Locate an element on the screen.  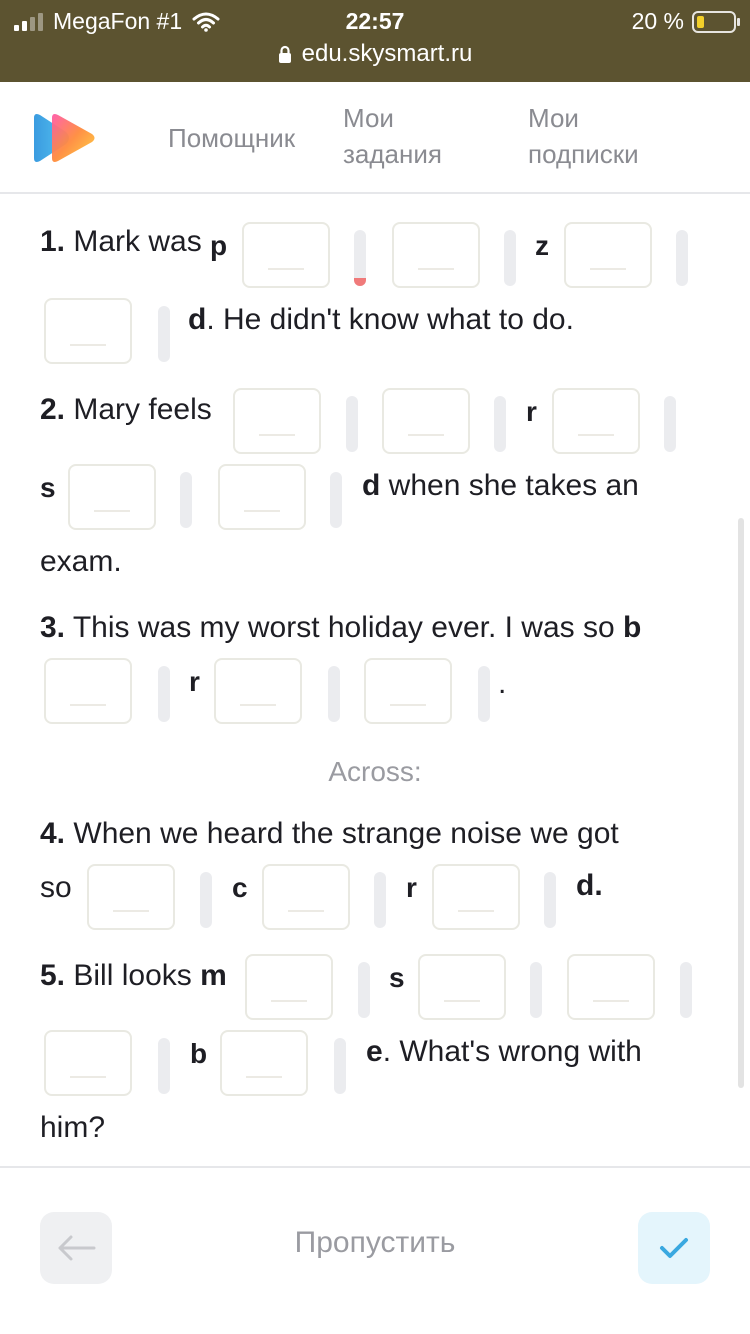
q4-prefix: When we heard the strange noise we got is located at coordinates (346, 833).